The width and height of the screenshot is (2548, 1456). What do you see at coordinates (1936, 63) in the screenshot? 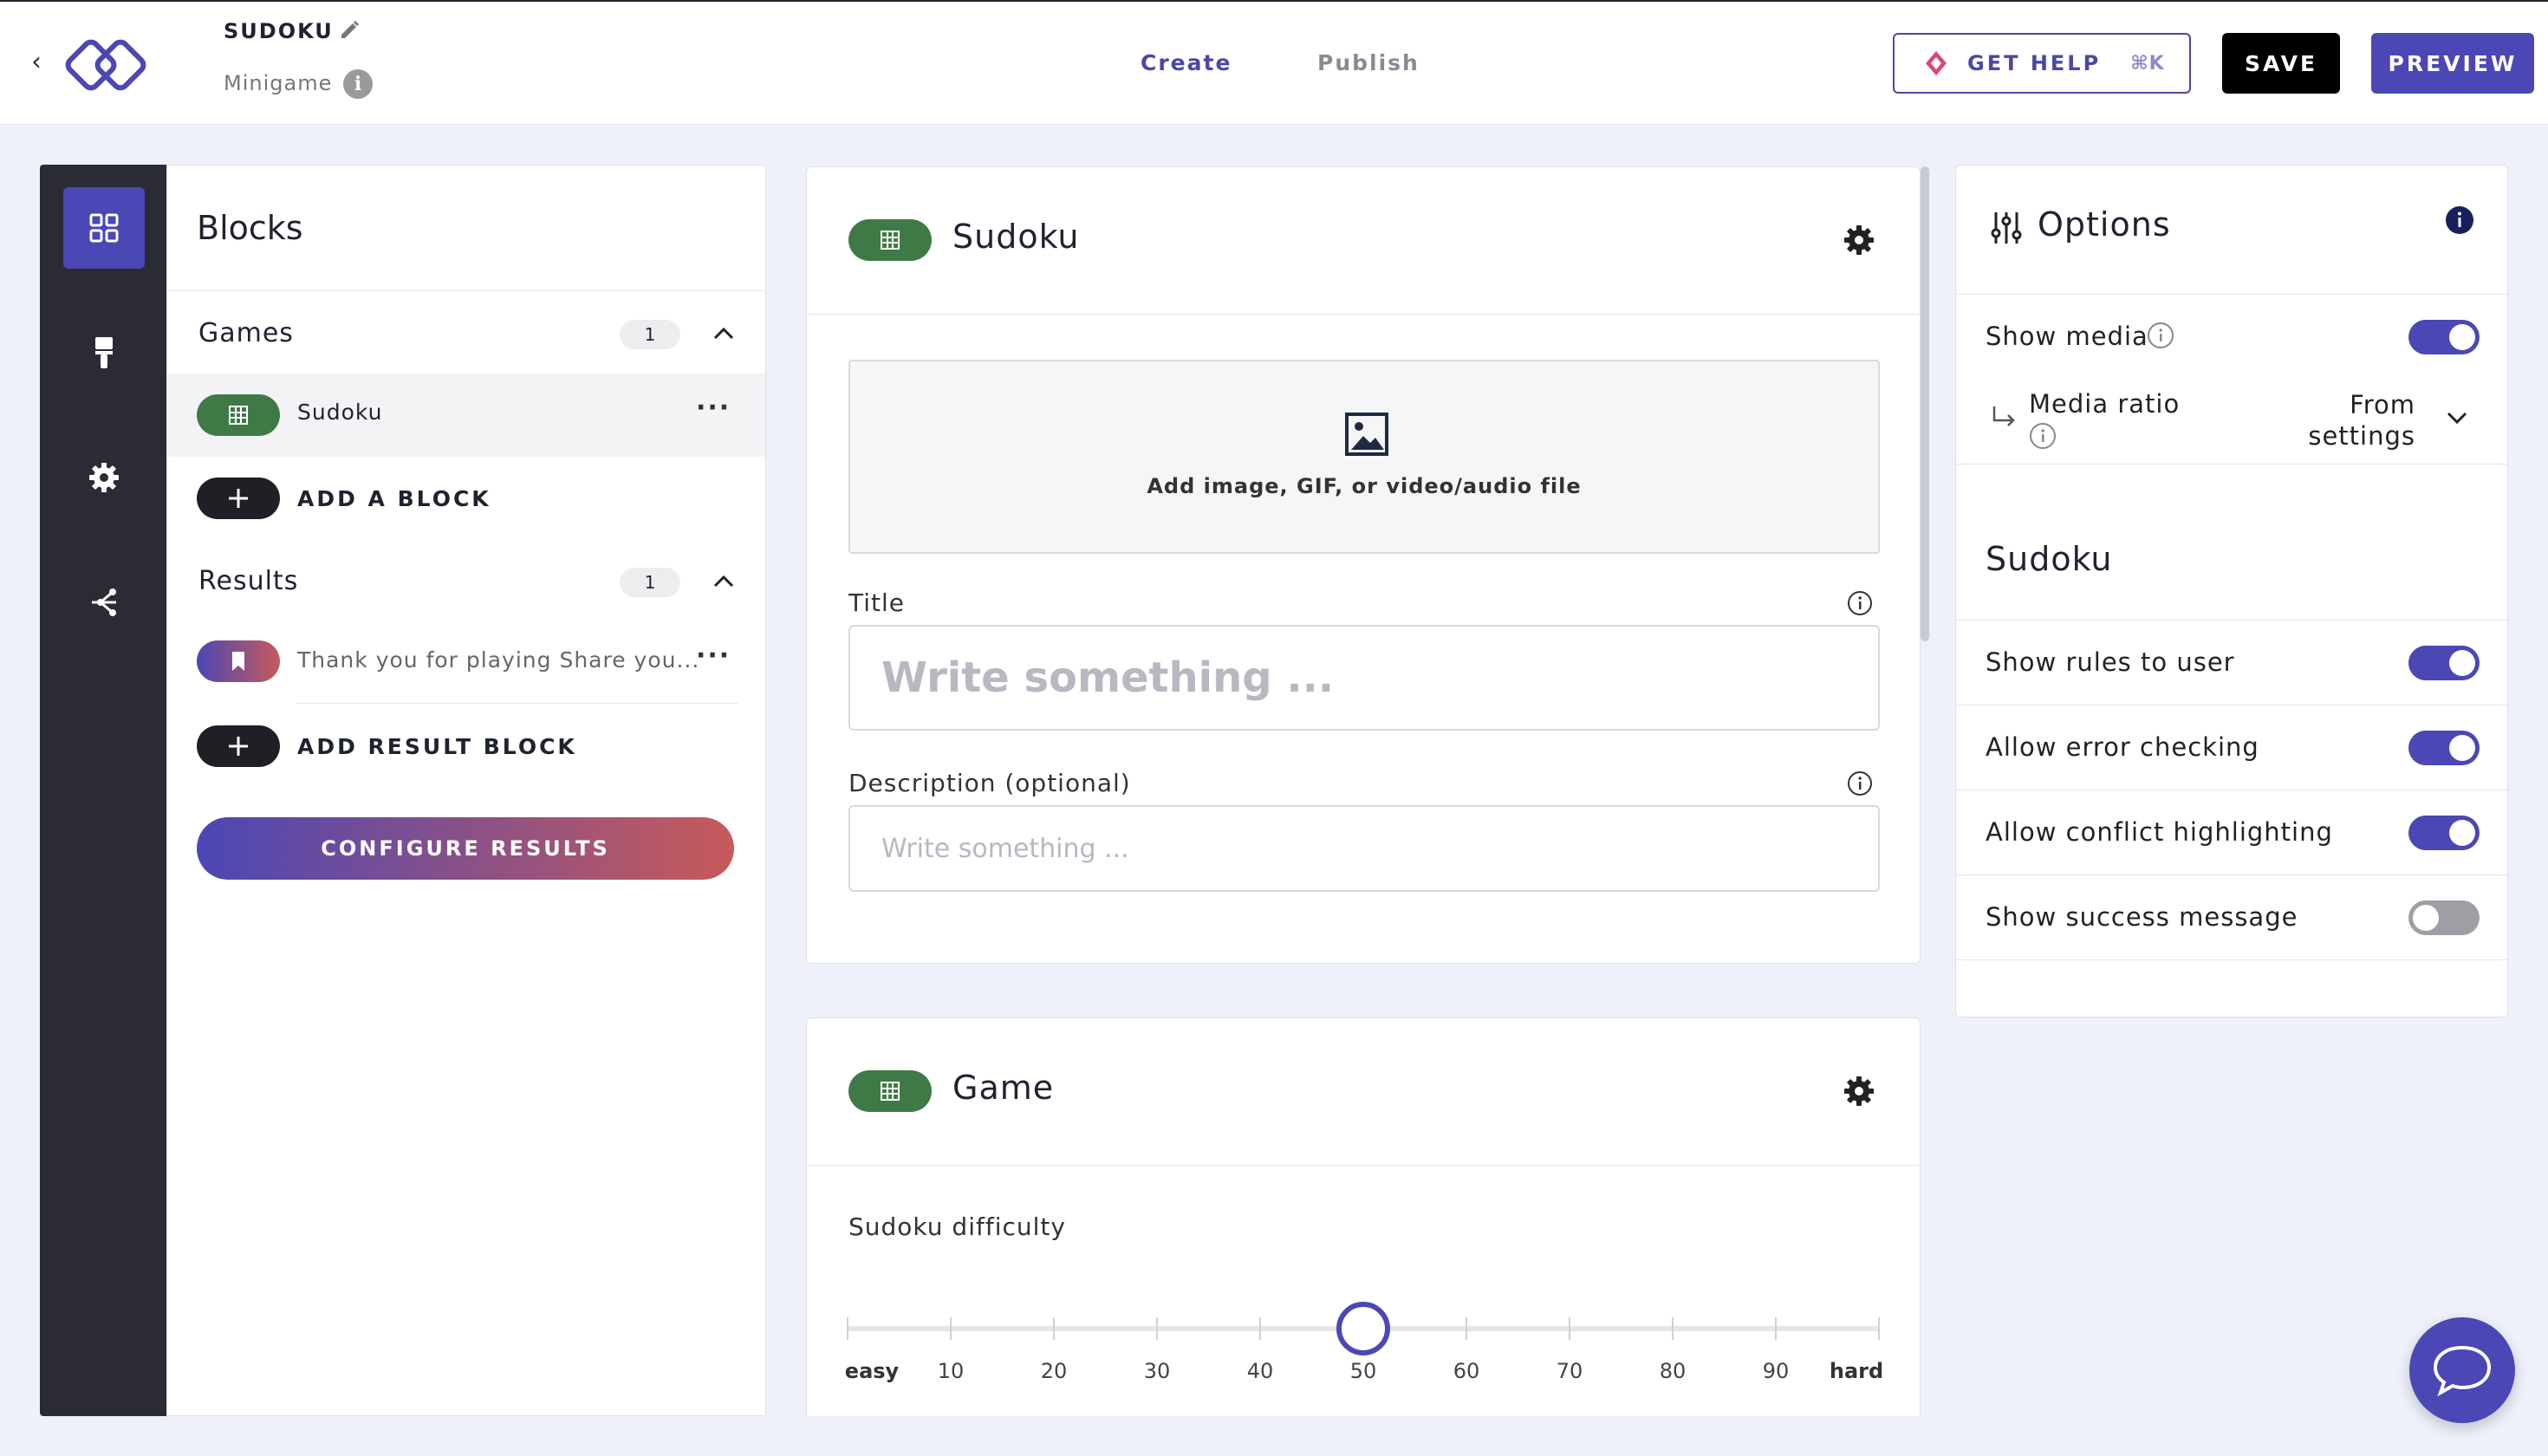
I see `diamond-icon` at bounding box center [1936, 63].